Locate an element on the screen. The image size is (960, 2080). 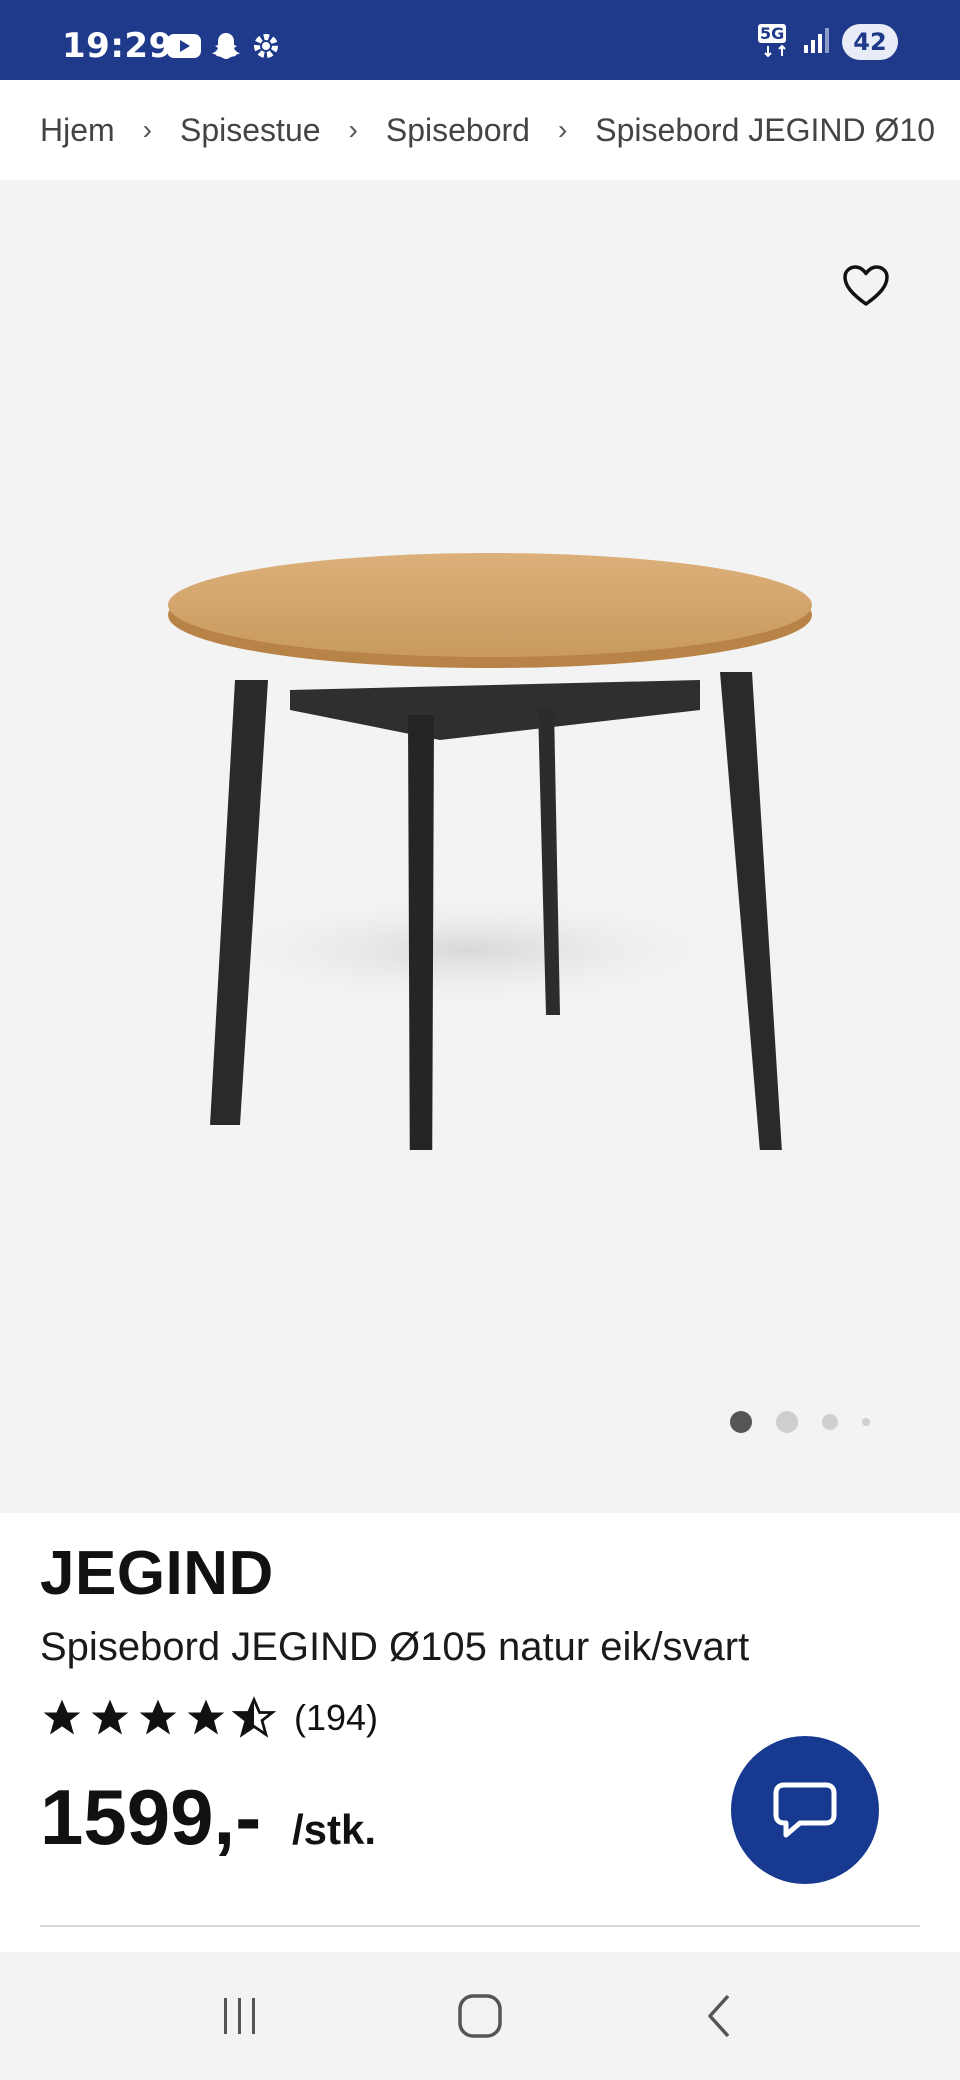
network-5g-icon: 5G is located at coordinates (775, 42).